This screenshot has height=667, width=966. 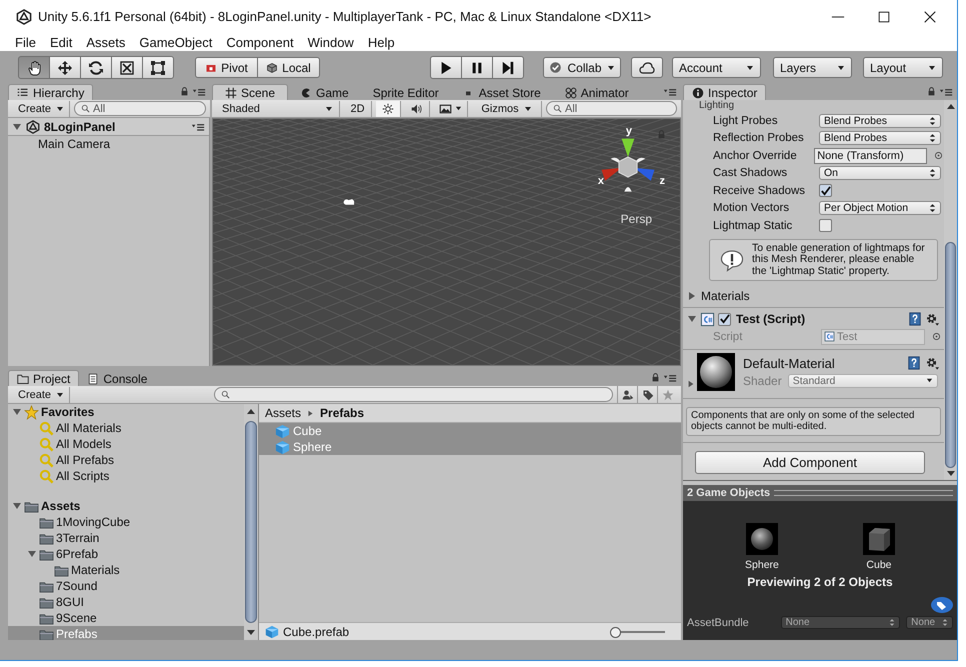 What do you see at coordinates (51, 92) in the screenshot?
I see `panel-tab: Hierarchy` at bounding box center [51, 92].